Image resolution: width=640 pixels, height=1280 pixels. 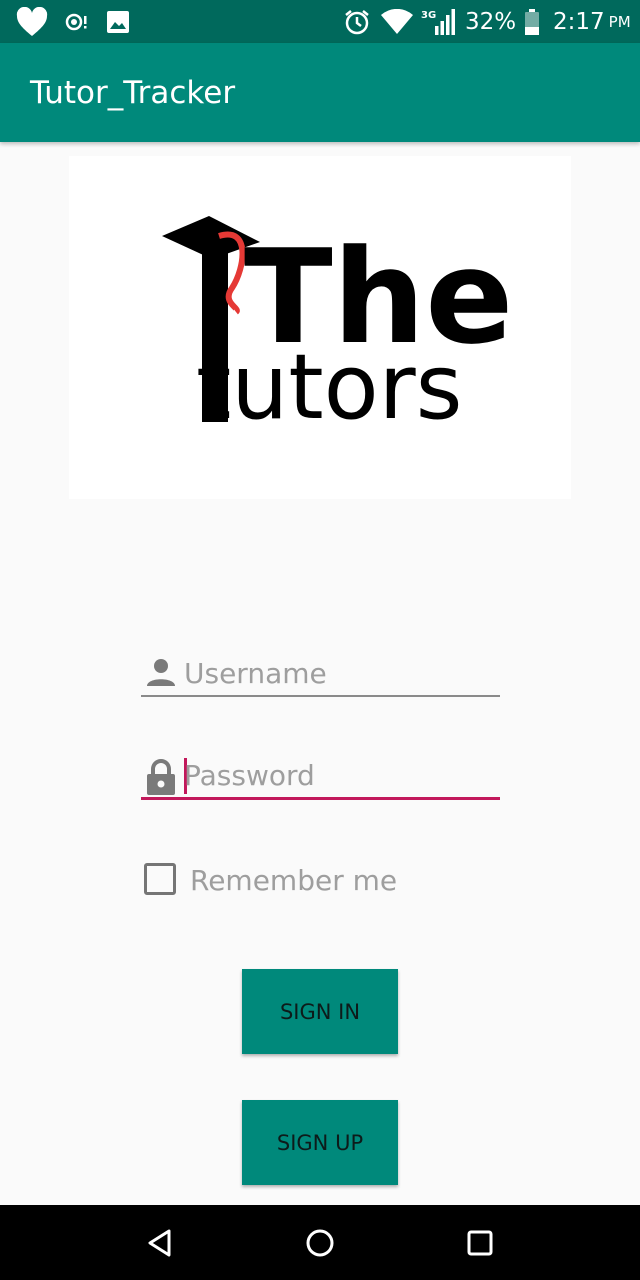 I want to click on password-underline, so click(x=320, y=798).